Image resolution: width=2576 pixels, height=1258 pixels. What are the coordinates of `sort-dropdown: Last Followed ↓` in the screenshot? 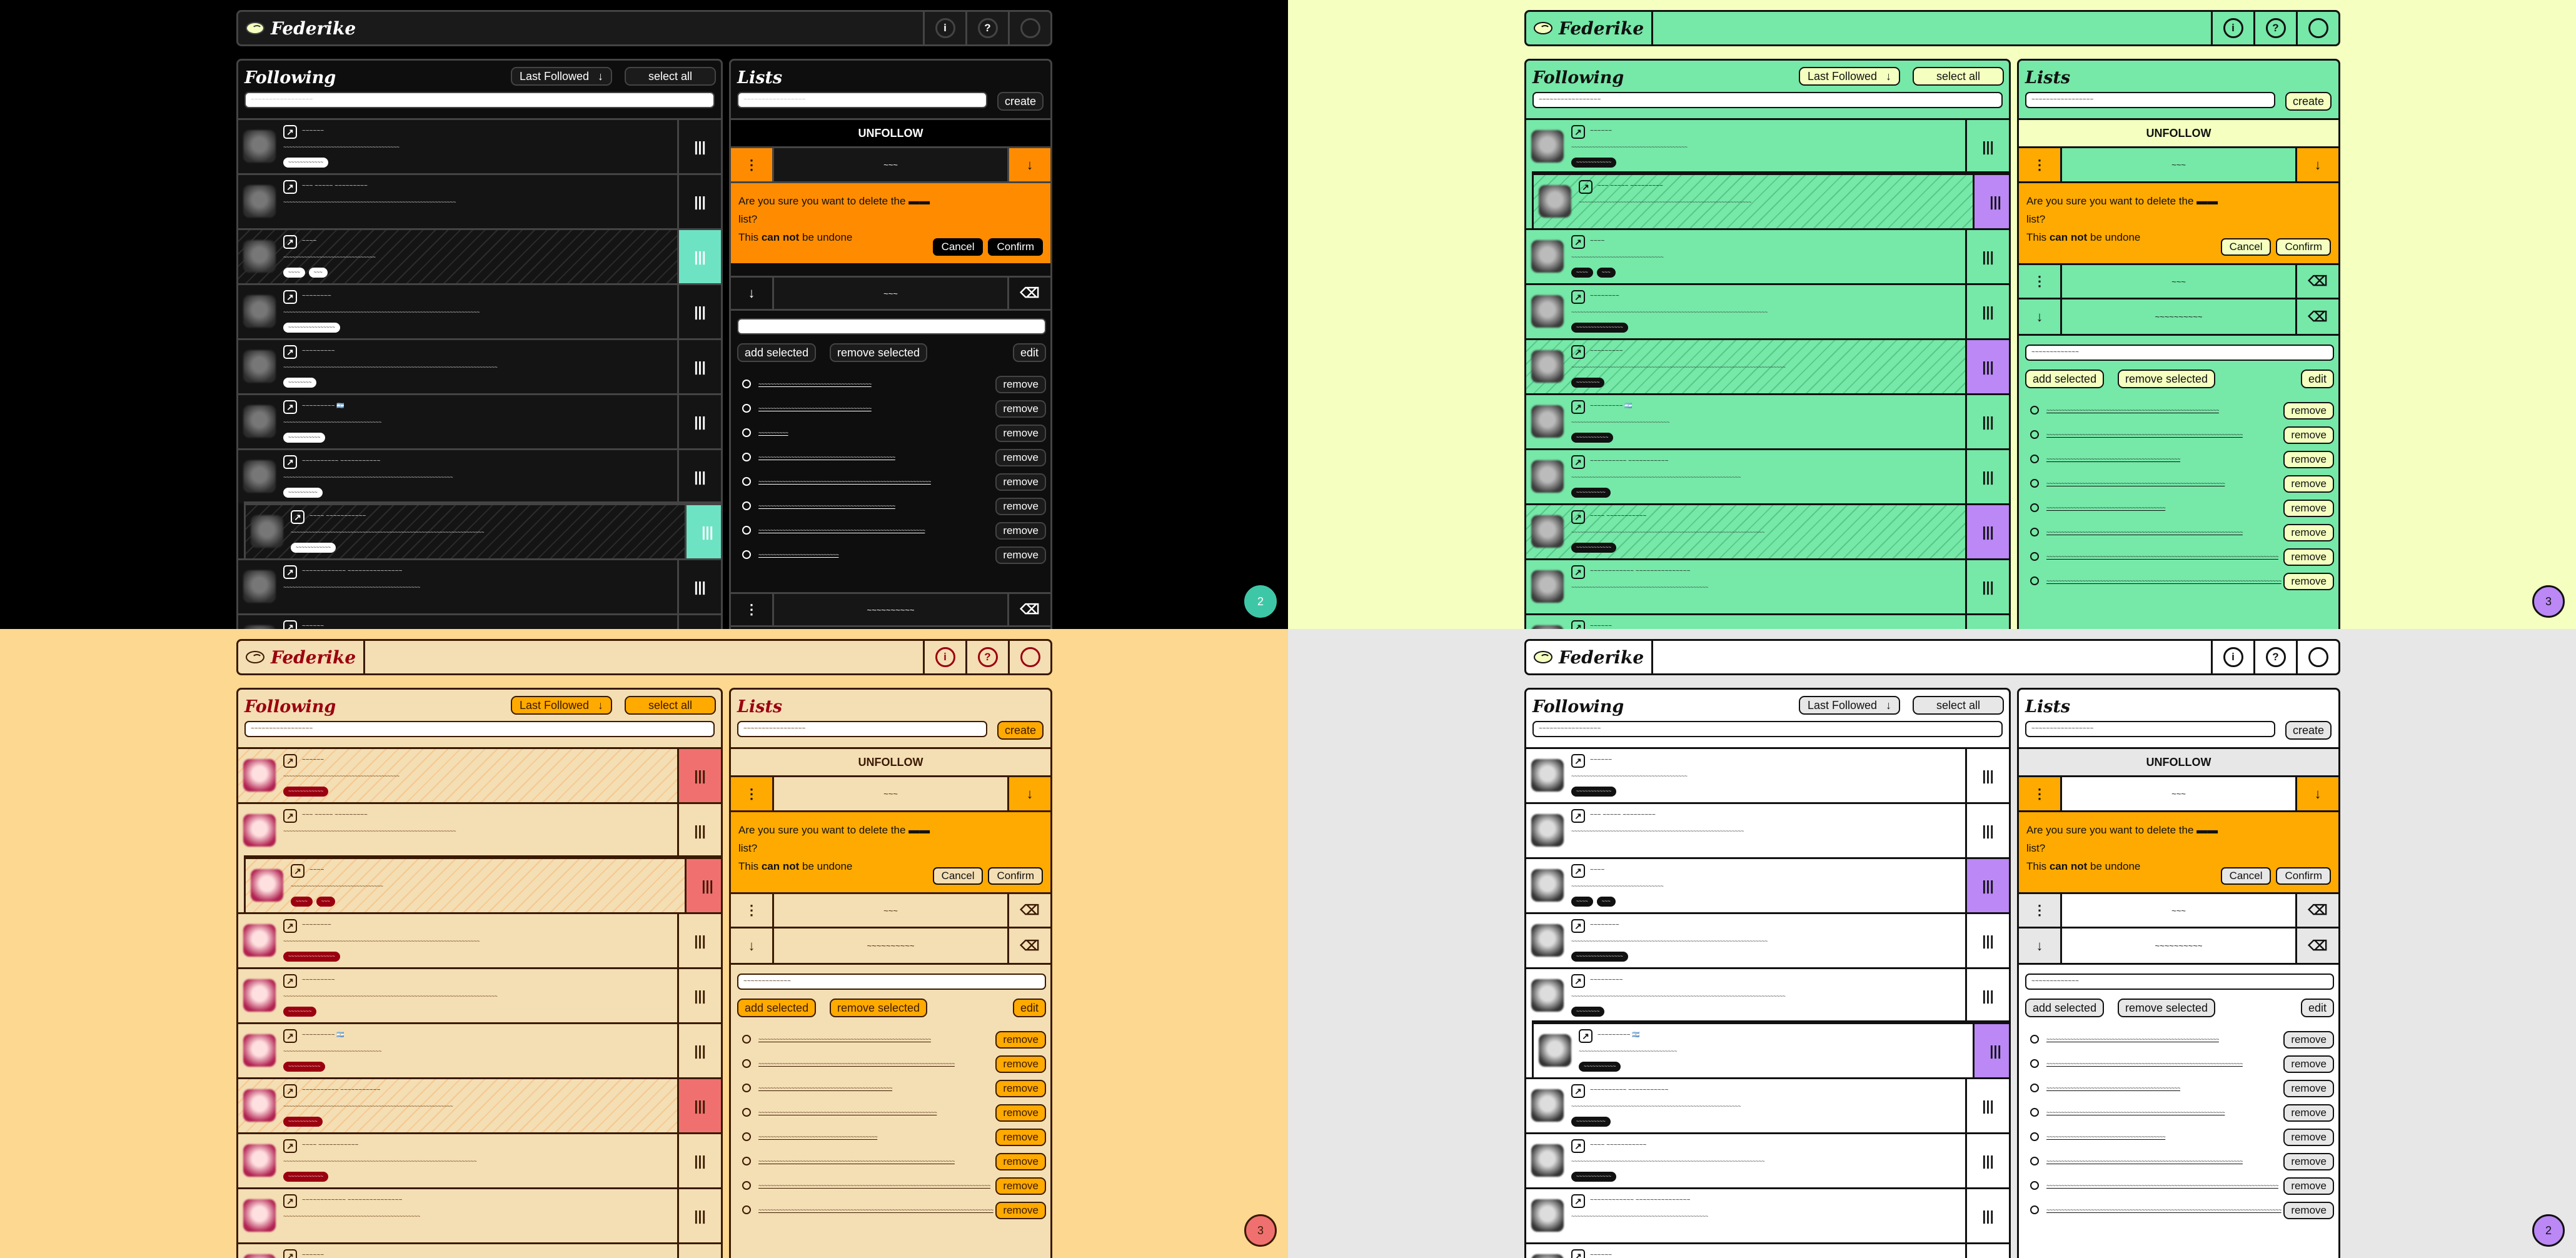 It's located at (561, 77).